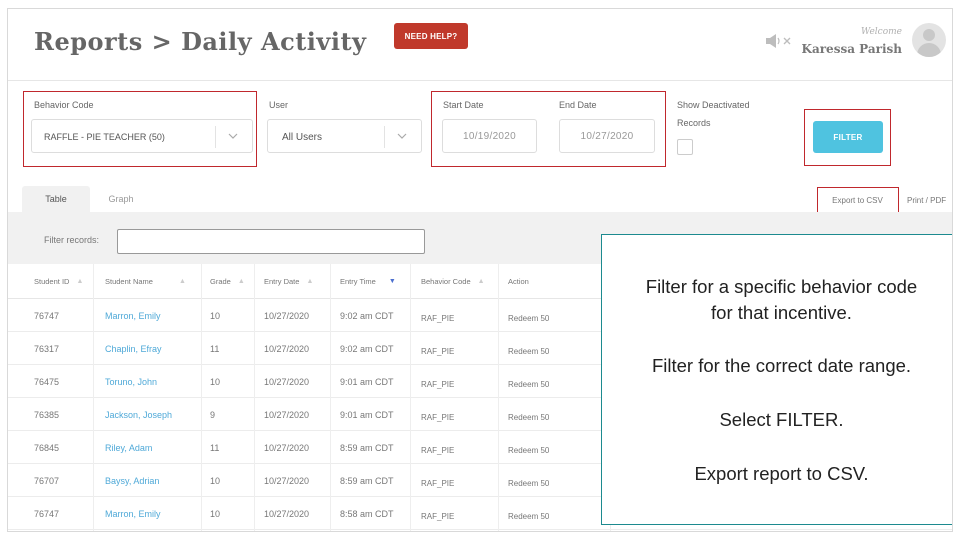 Image resolution: width=960 pixels, height=540 pixels. Describe the element at coordinates (578, 105) in the screenshot. I see `end-date-label: End Date` at that location.